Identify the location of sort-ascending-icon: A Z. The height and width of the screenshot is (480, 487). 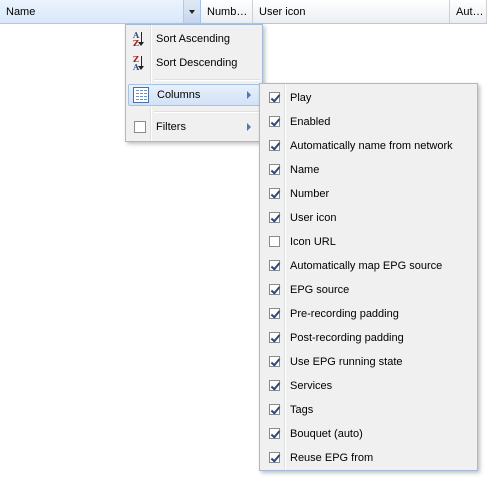
(141, 39).